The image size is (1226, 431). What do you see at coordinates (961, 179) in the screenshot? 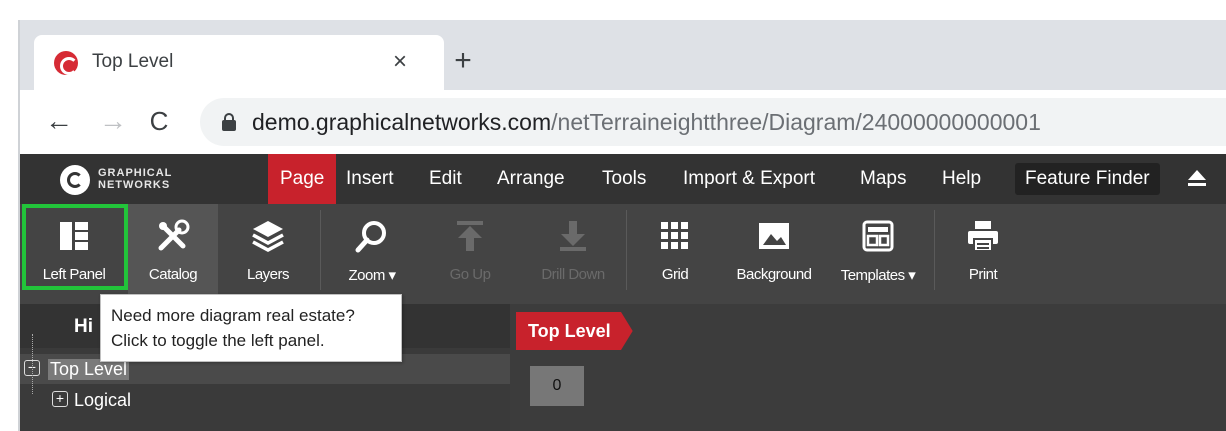
I see `menu-help: Help` at bounding box center [961, 179].